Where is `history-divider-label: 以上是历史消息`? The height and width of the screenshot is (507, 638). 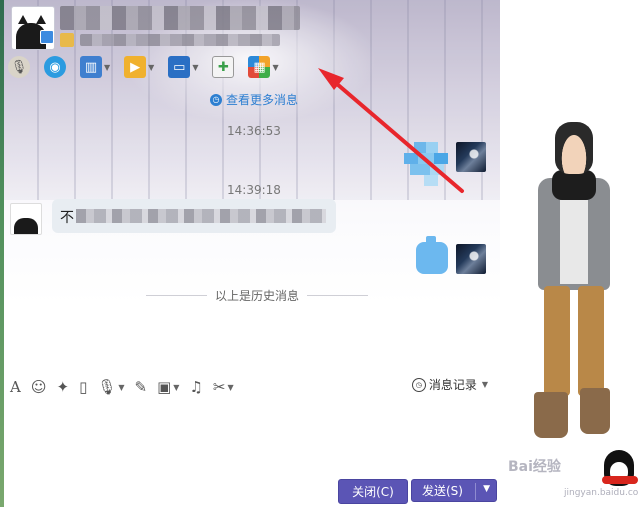 history-divider-label: 以上是历史消息 is located at coordinates (257, 296).